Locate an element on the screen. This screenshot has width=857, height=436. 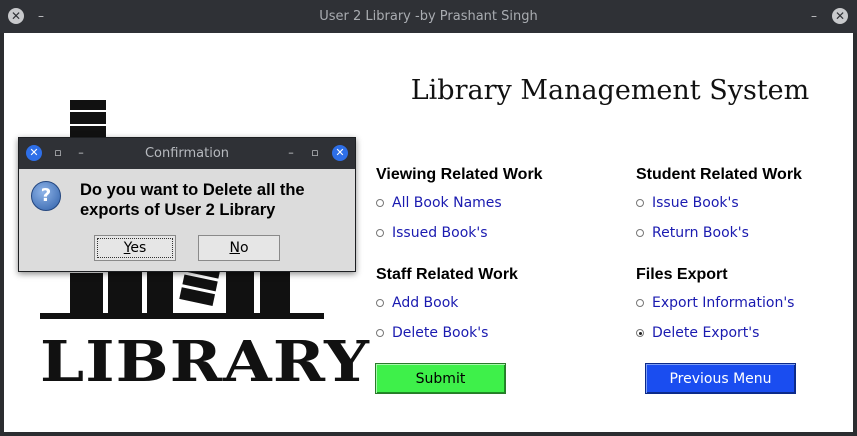
radio-issued-books: Issued Book's is located at coordinates (432, 233).